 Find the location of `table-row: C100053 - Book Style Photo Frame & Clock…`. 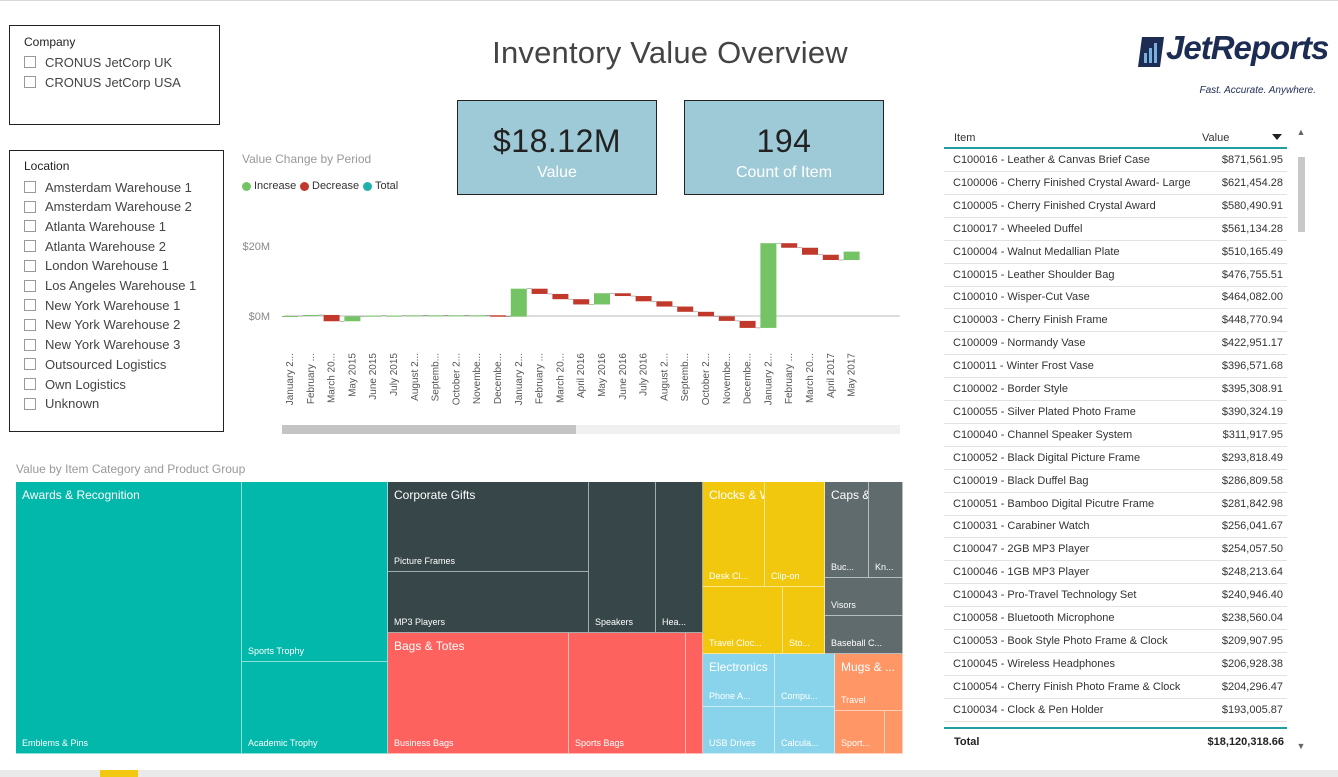

table-row: C100053 - Book Style Photo Frame & Clock… is located at coordinates (1115, 641).